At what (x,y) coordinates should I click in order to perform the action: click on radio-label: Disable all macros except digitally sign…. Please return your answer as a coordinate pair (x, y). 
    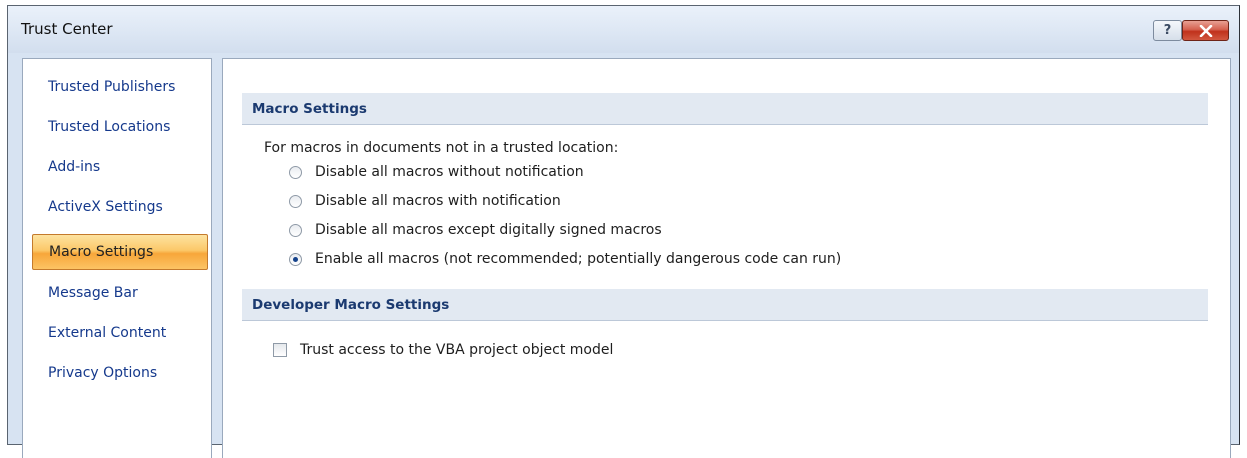
    Looking at the image, I should click on (488, 230).